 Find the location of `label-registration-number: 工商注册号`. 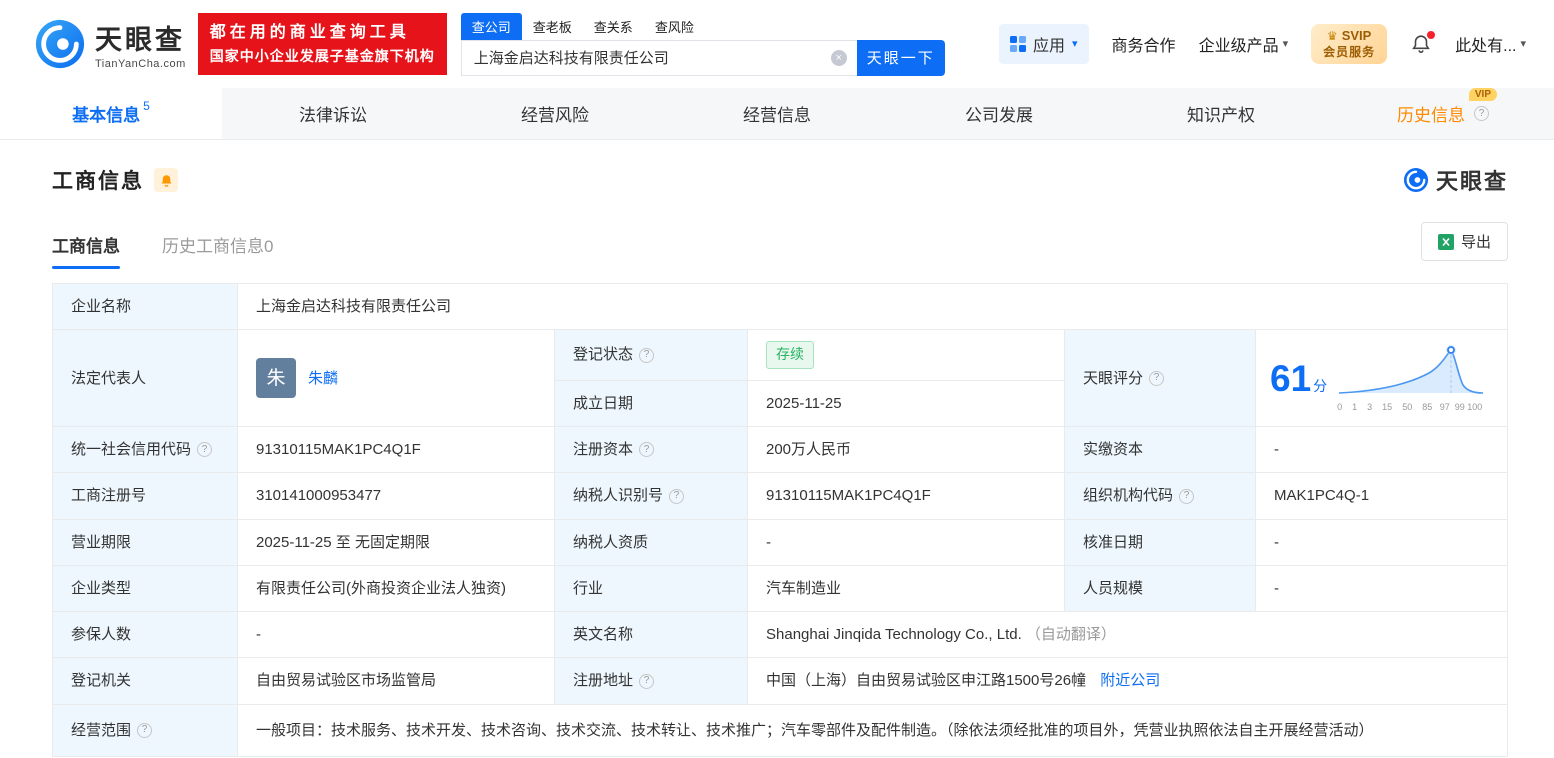

label-registration-number: 工商注册号 is located at coordinates (145, 496).